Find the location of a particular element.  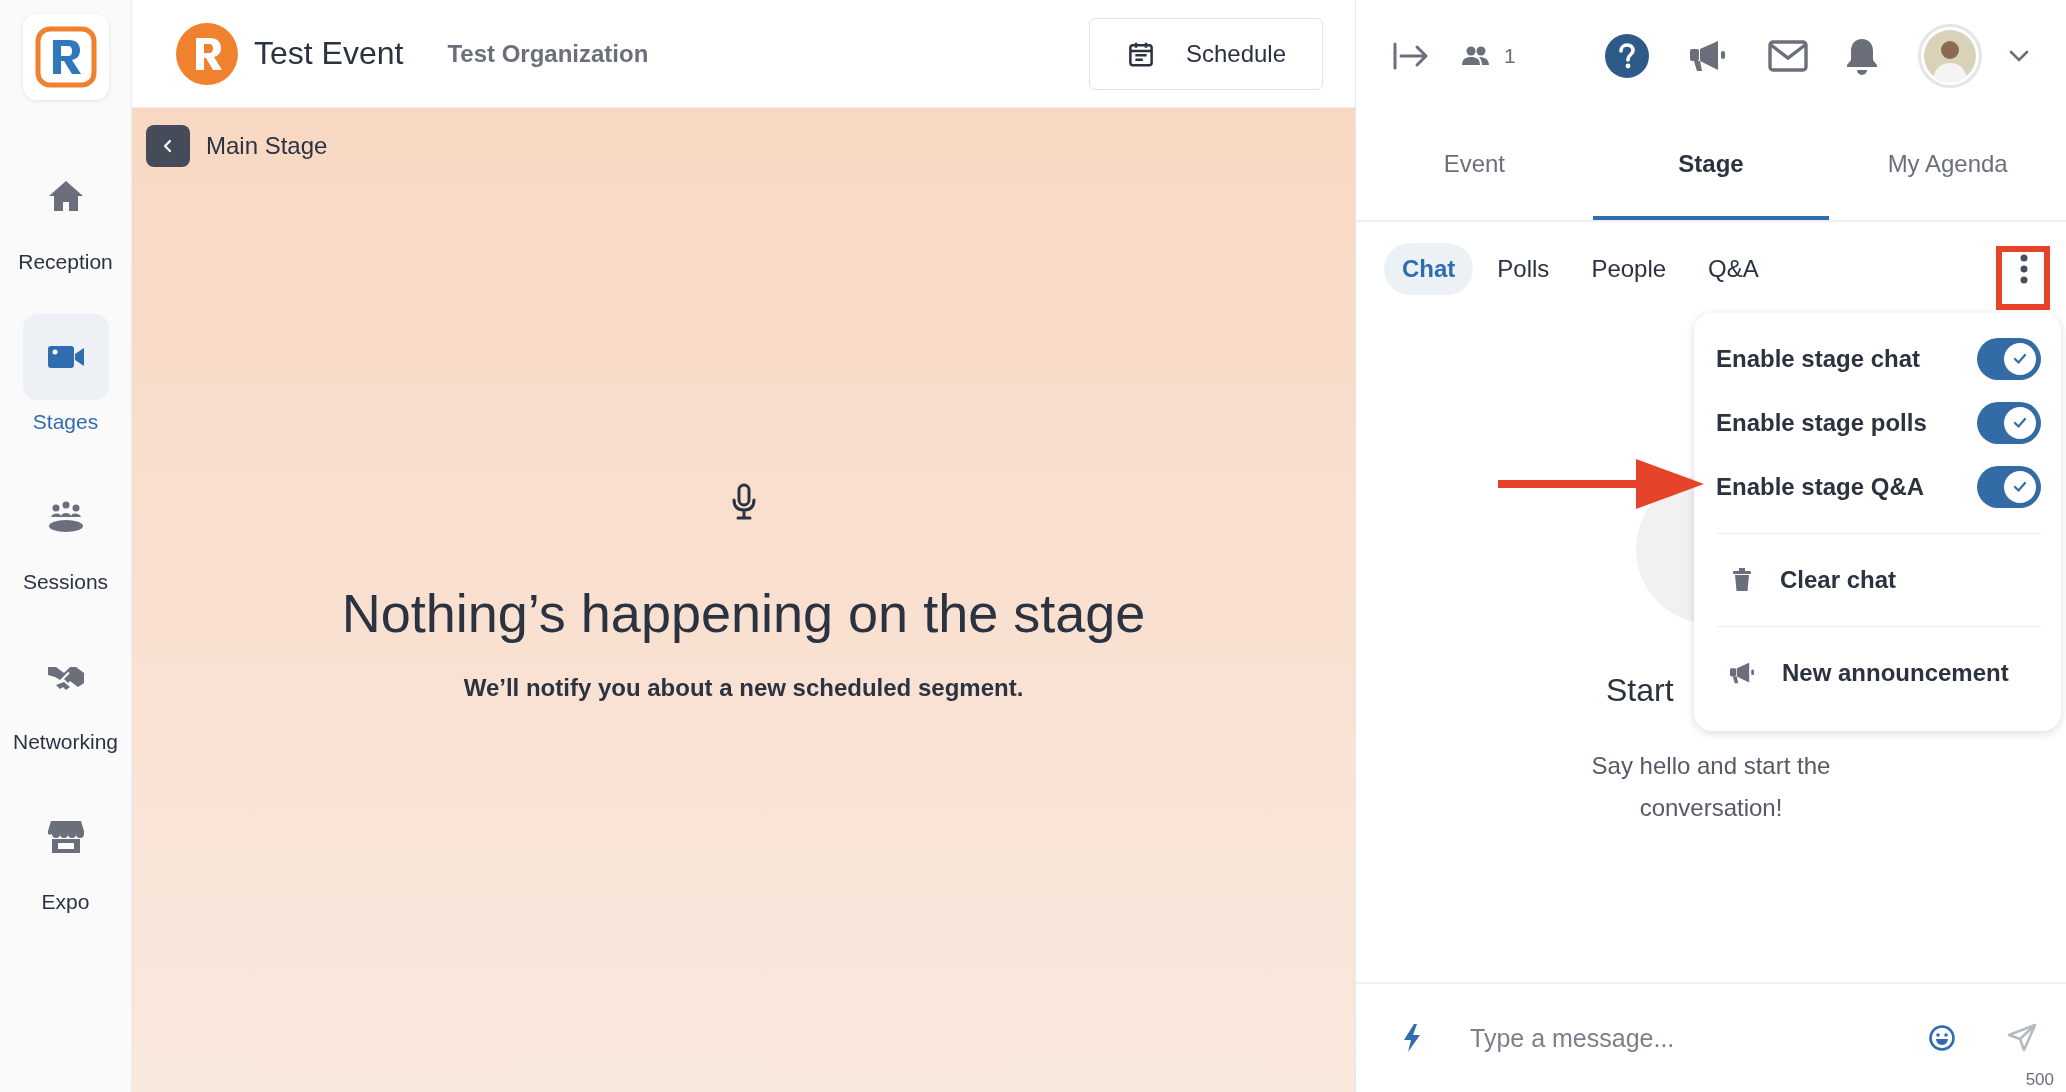

app-logo is located at coordinates (65, 57).